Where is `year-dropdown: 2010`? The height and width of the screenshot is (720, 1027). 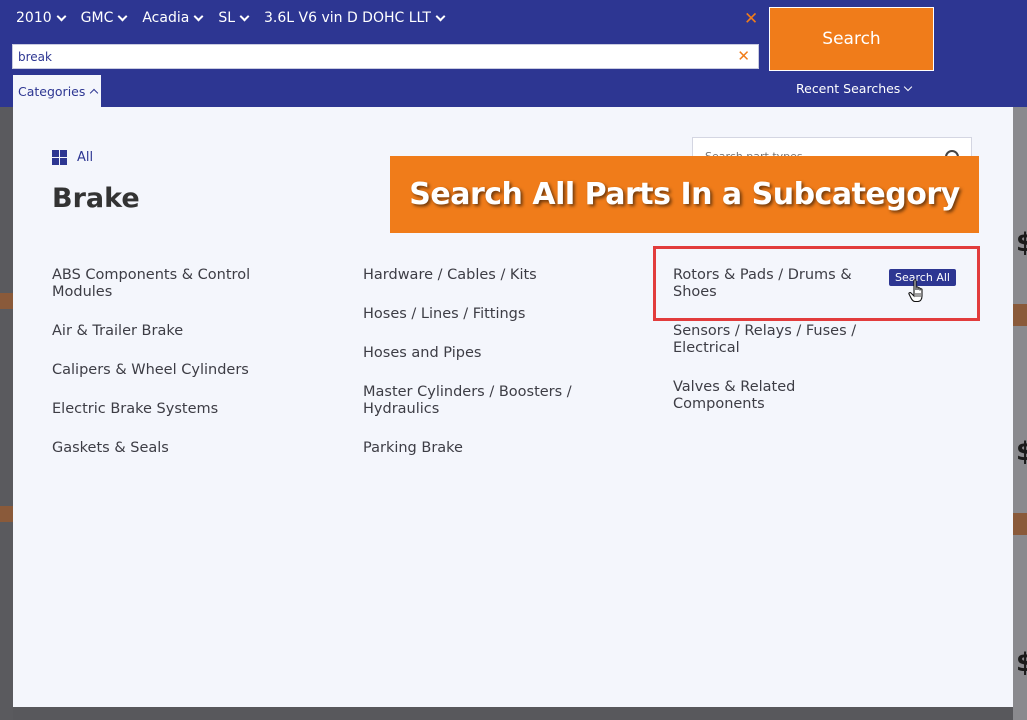
year-dropdown: 2010 is located at coordinates (41, 18).